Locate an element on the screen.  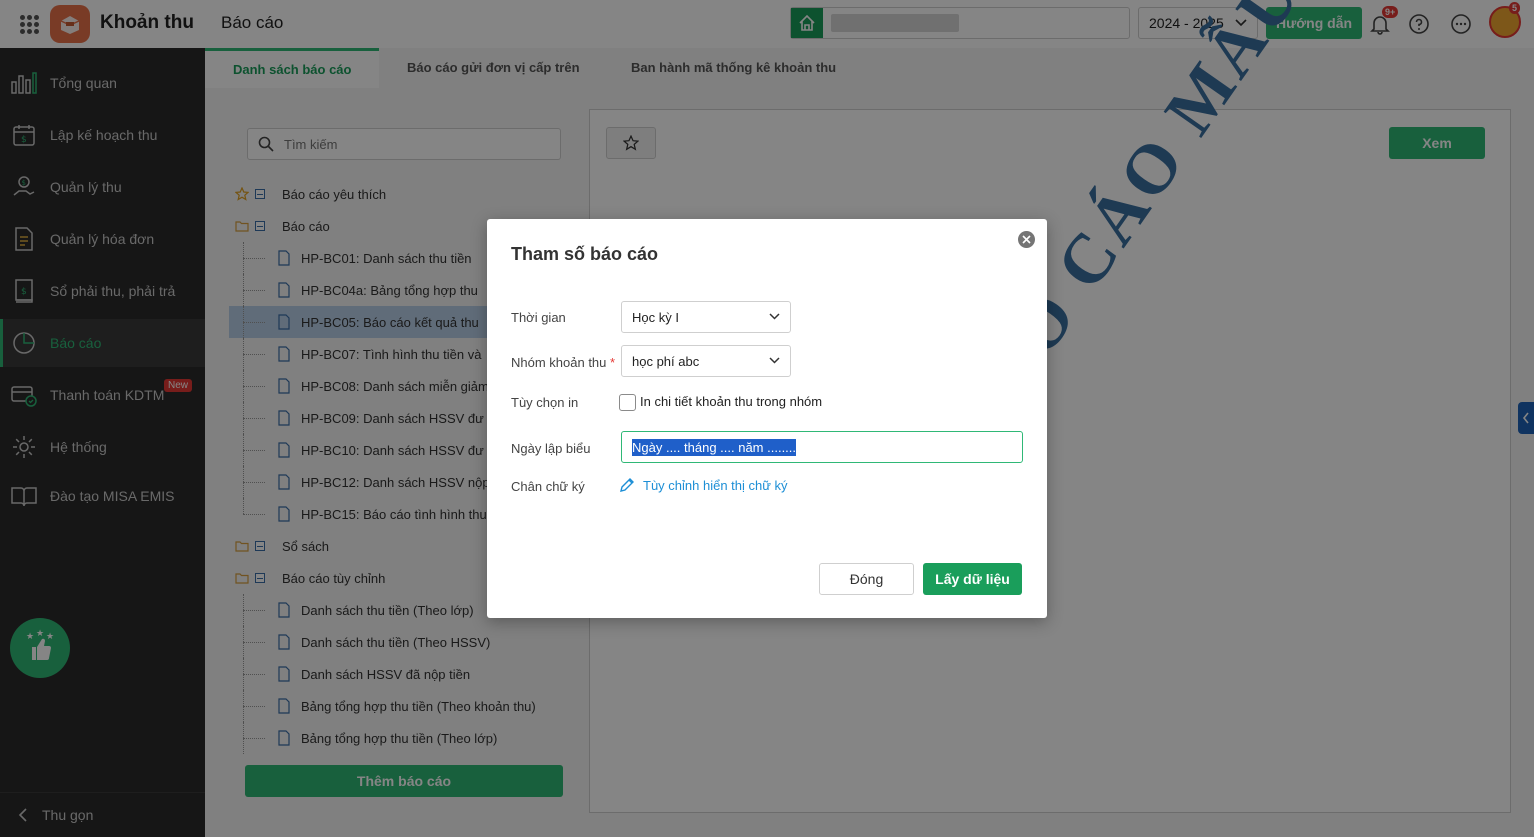
signature-label: Chân chữ ký is located at coordinates (548, 486).